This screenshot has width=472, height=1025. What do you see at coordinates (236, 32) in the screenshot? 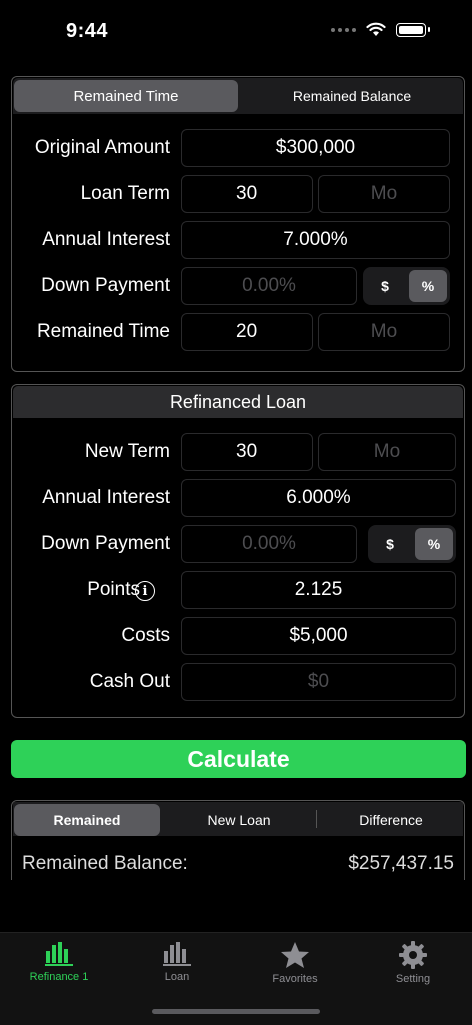
I see `status-bar: 9:44` at bounding box center [236, 32].